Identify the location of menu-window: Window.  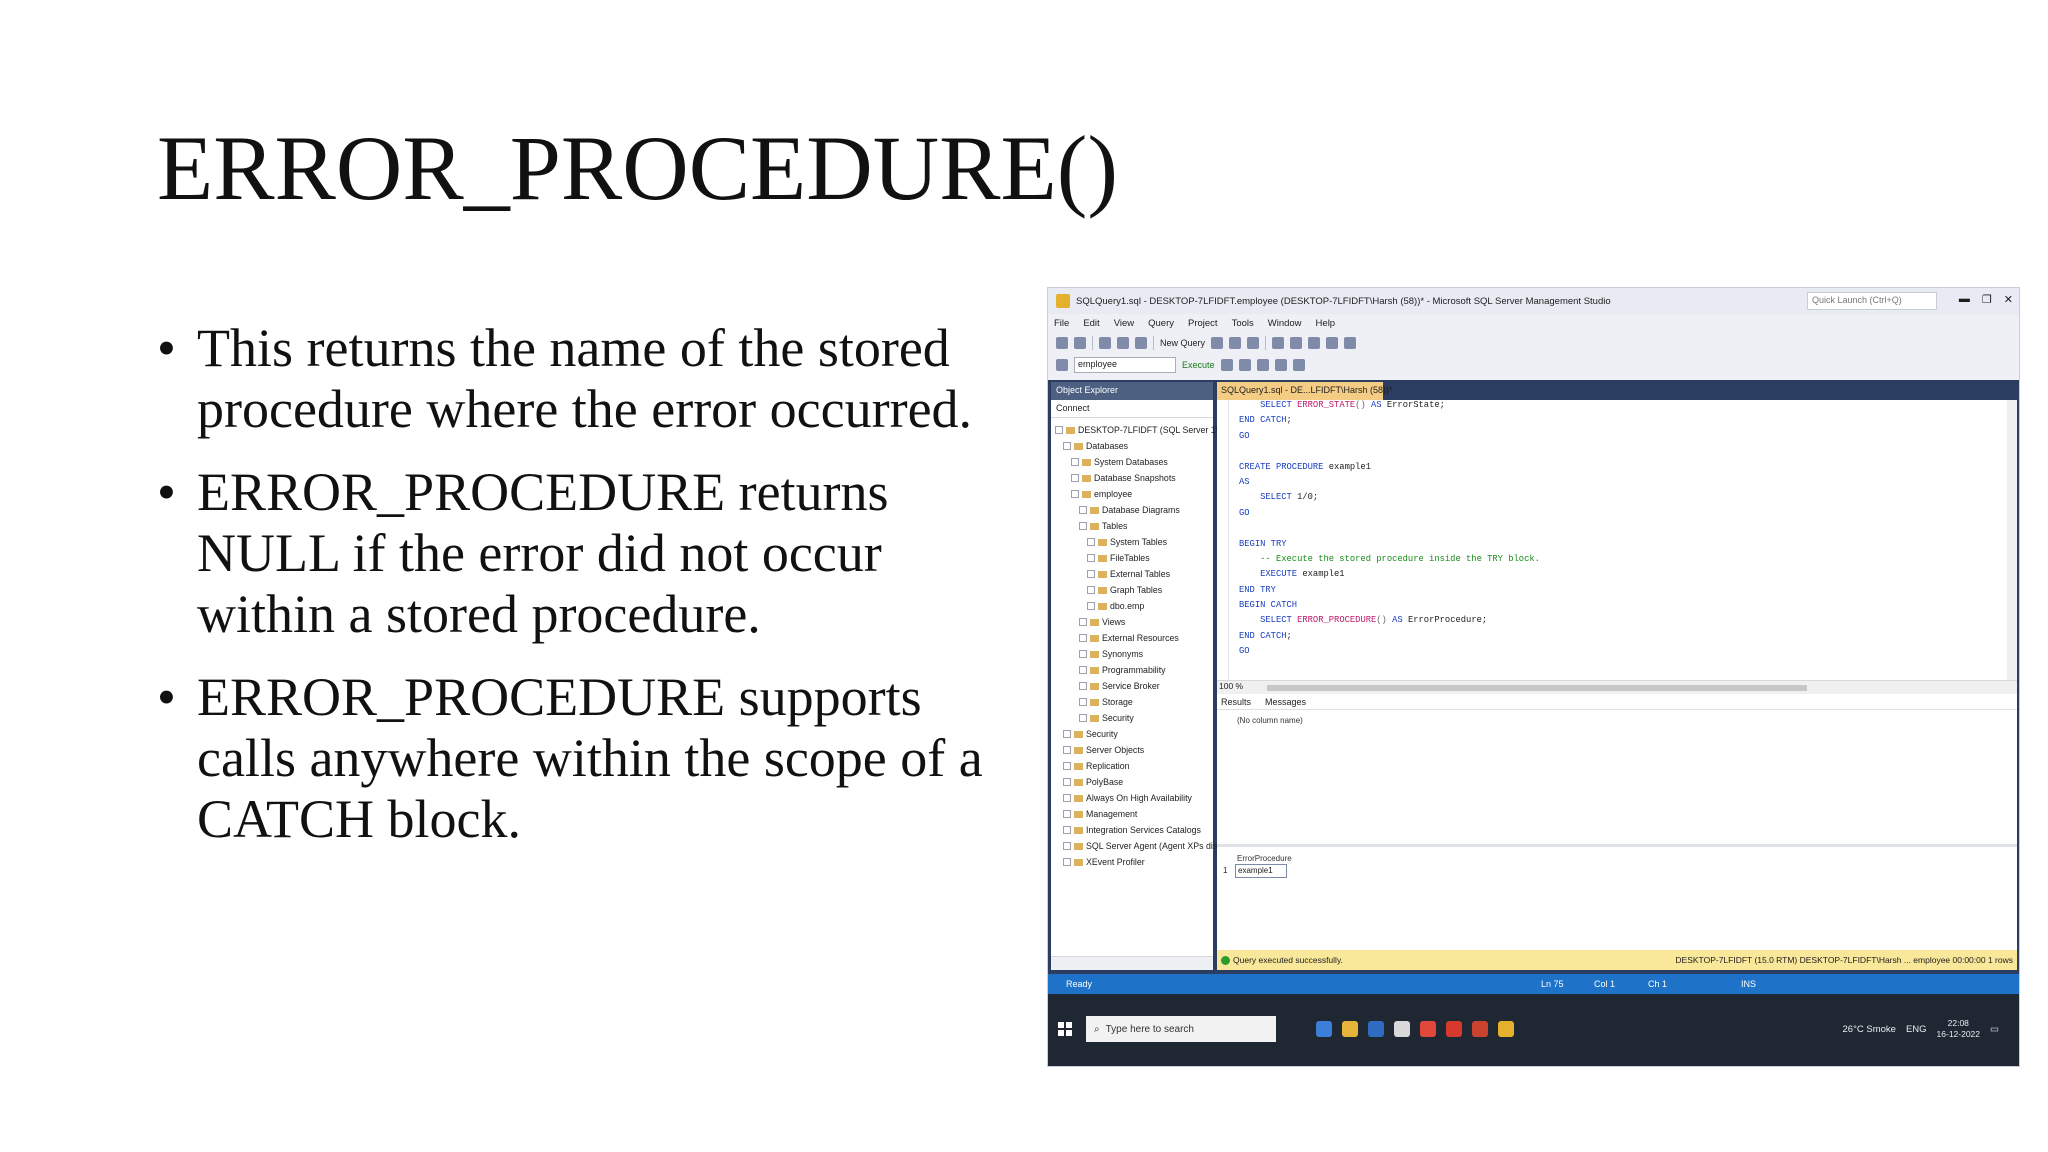
(1285, 323).